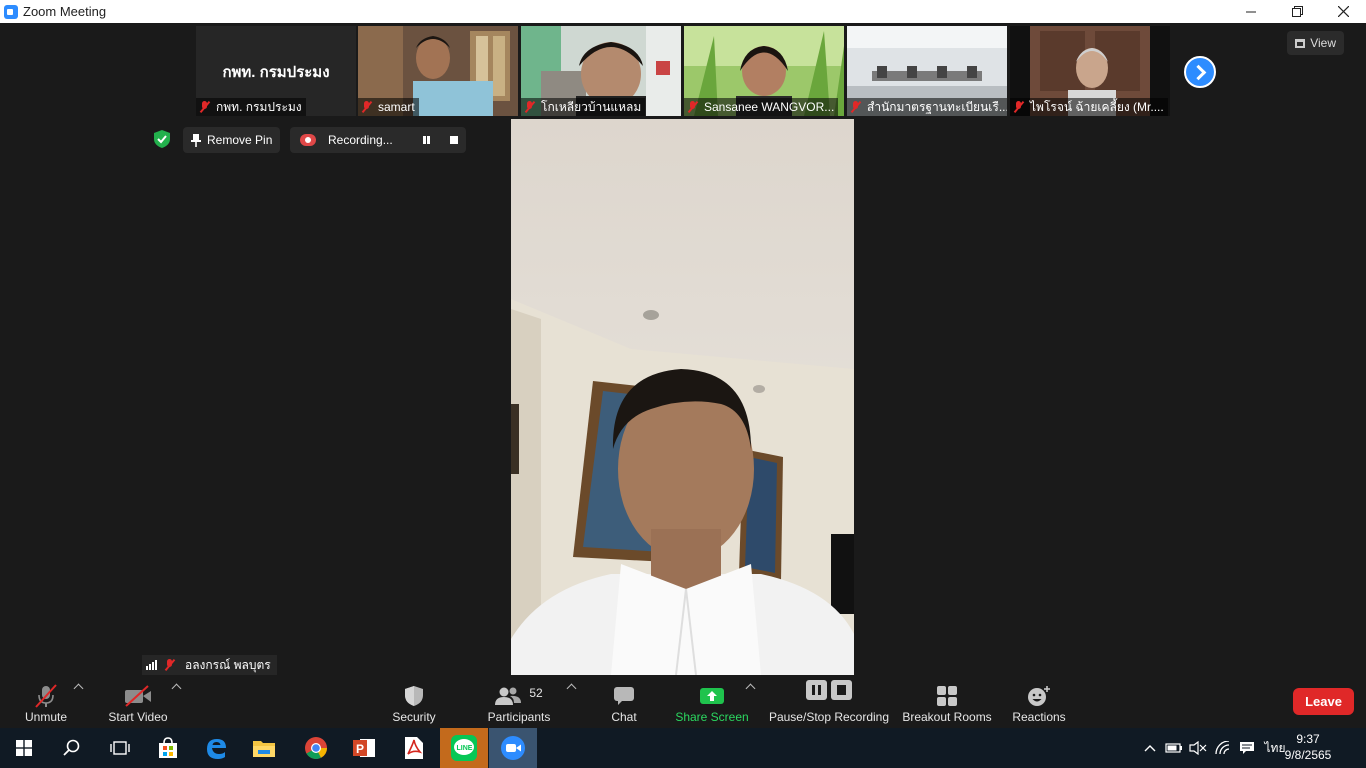 This screenshot has height=768, width=1366. I want to click on participant-display-name: กพท. กรมประมง, so click(276, 72).